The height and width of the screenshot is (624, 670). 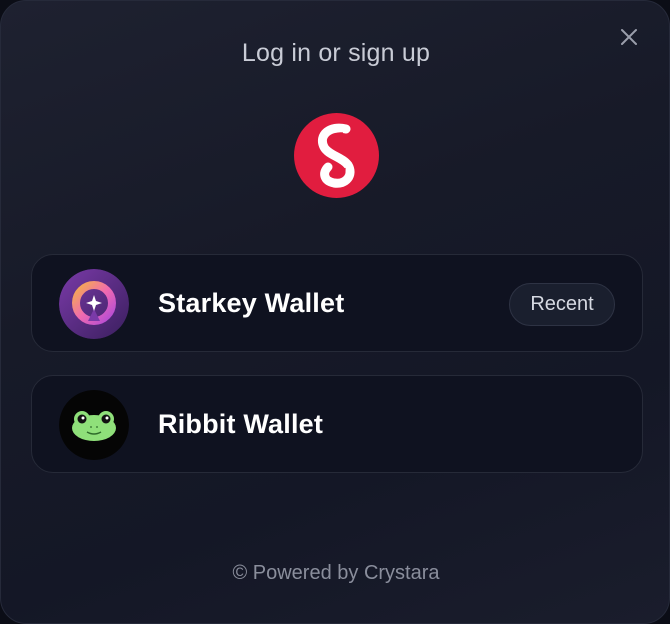 I want to click on wallet-label: Ribbit Wallet, so click(x=241, y=424).